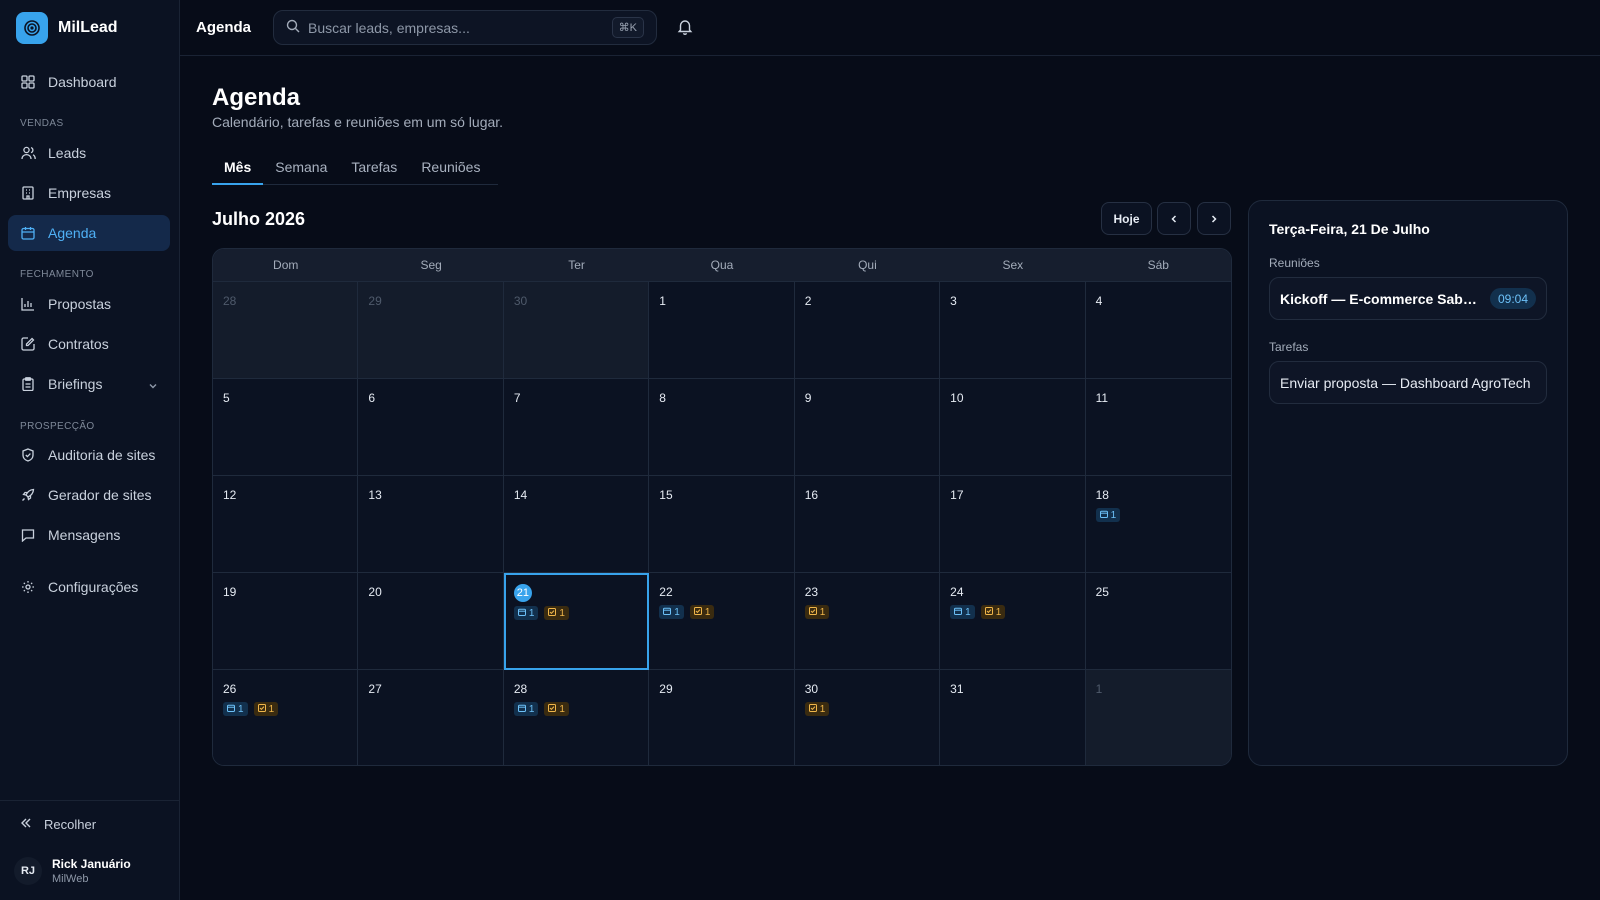 This screenshot has width=1600, height=900. I want to click on search-box: ⌘K, so click(465, 27).